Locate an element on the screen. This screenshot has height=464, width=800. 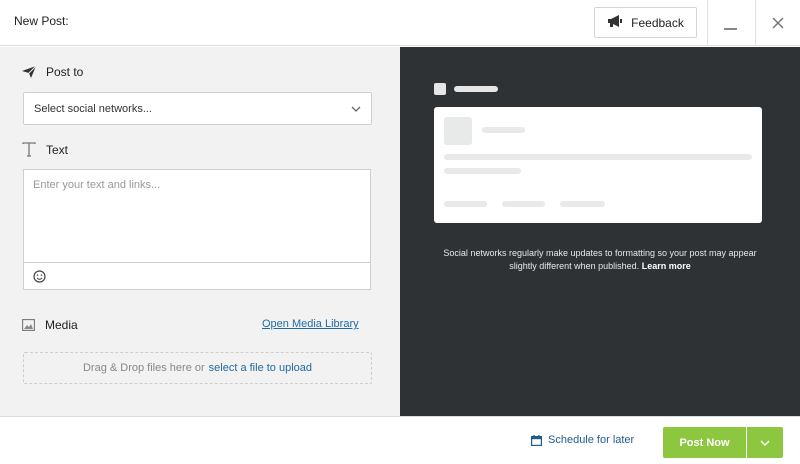
feedback-button: Feedback is located at coordinates (645, 22).